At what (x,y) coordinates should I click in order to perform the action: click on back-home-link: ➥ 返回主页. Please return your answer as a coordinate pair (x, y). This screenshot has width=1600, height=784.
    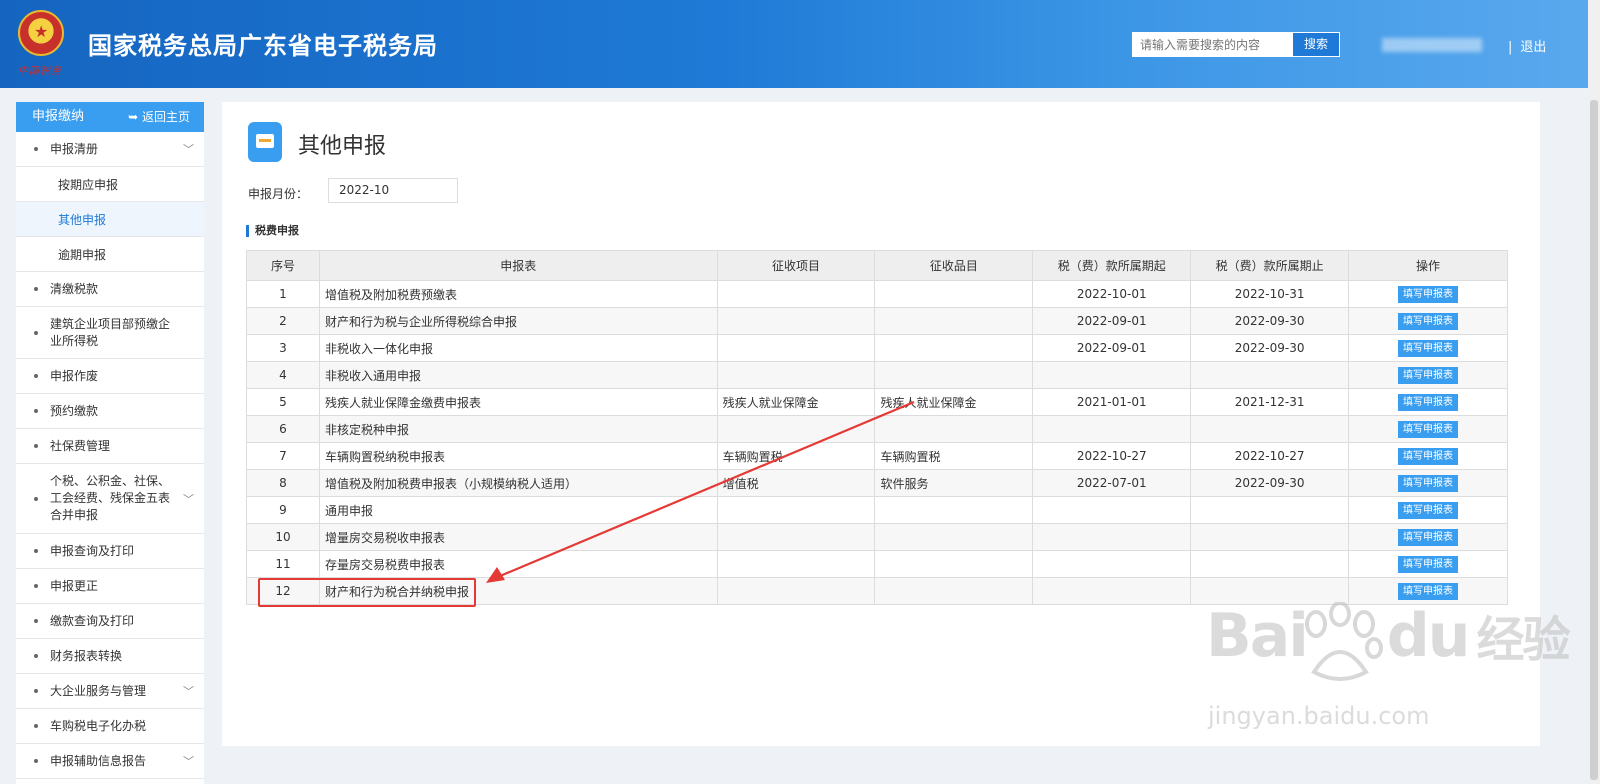
    Looking at the image, I should click on (159, 117).